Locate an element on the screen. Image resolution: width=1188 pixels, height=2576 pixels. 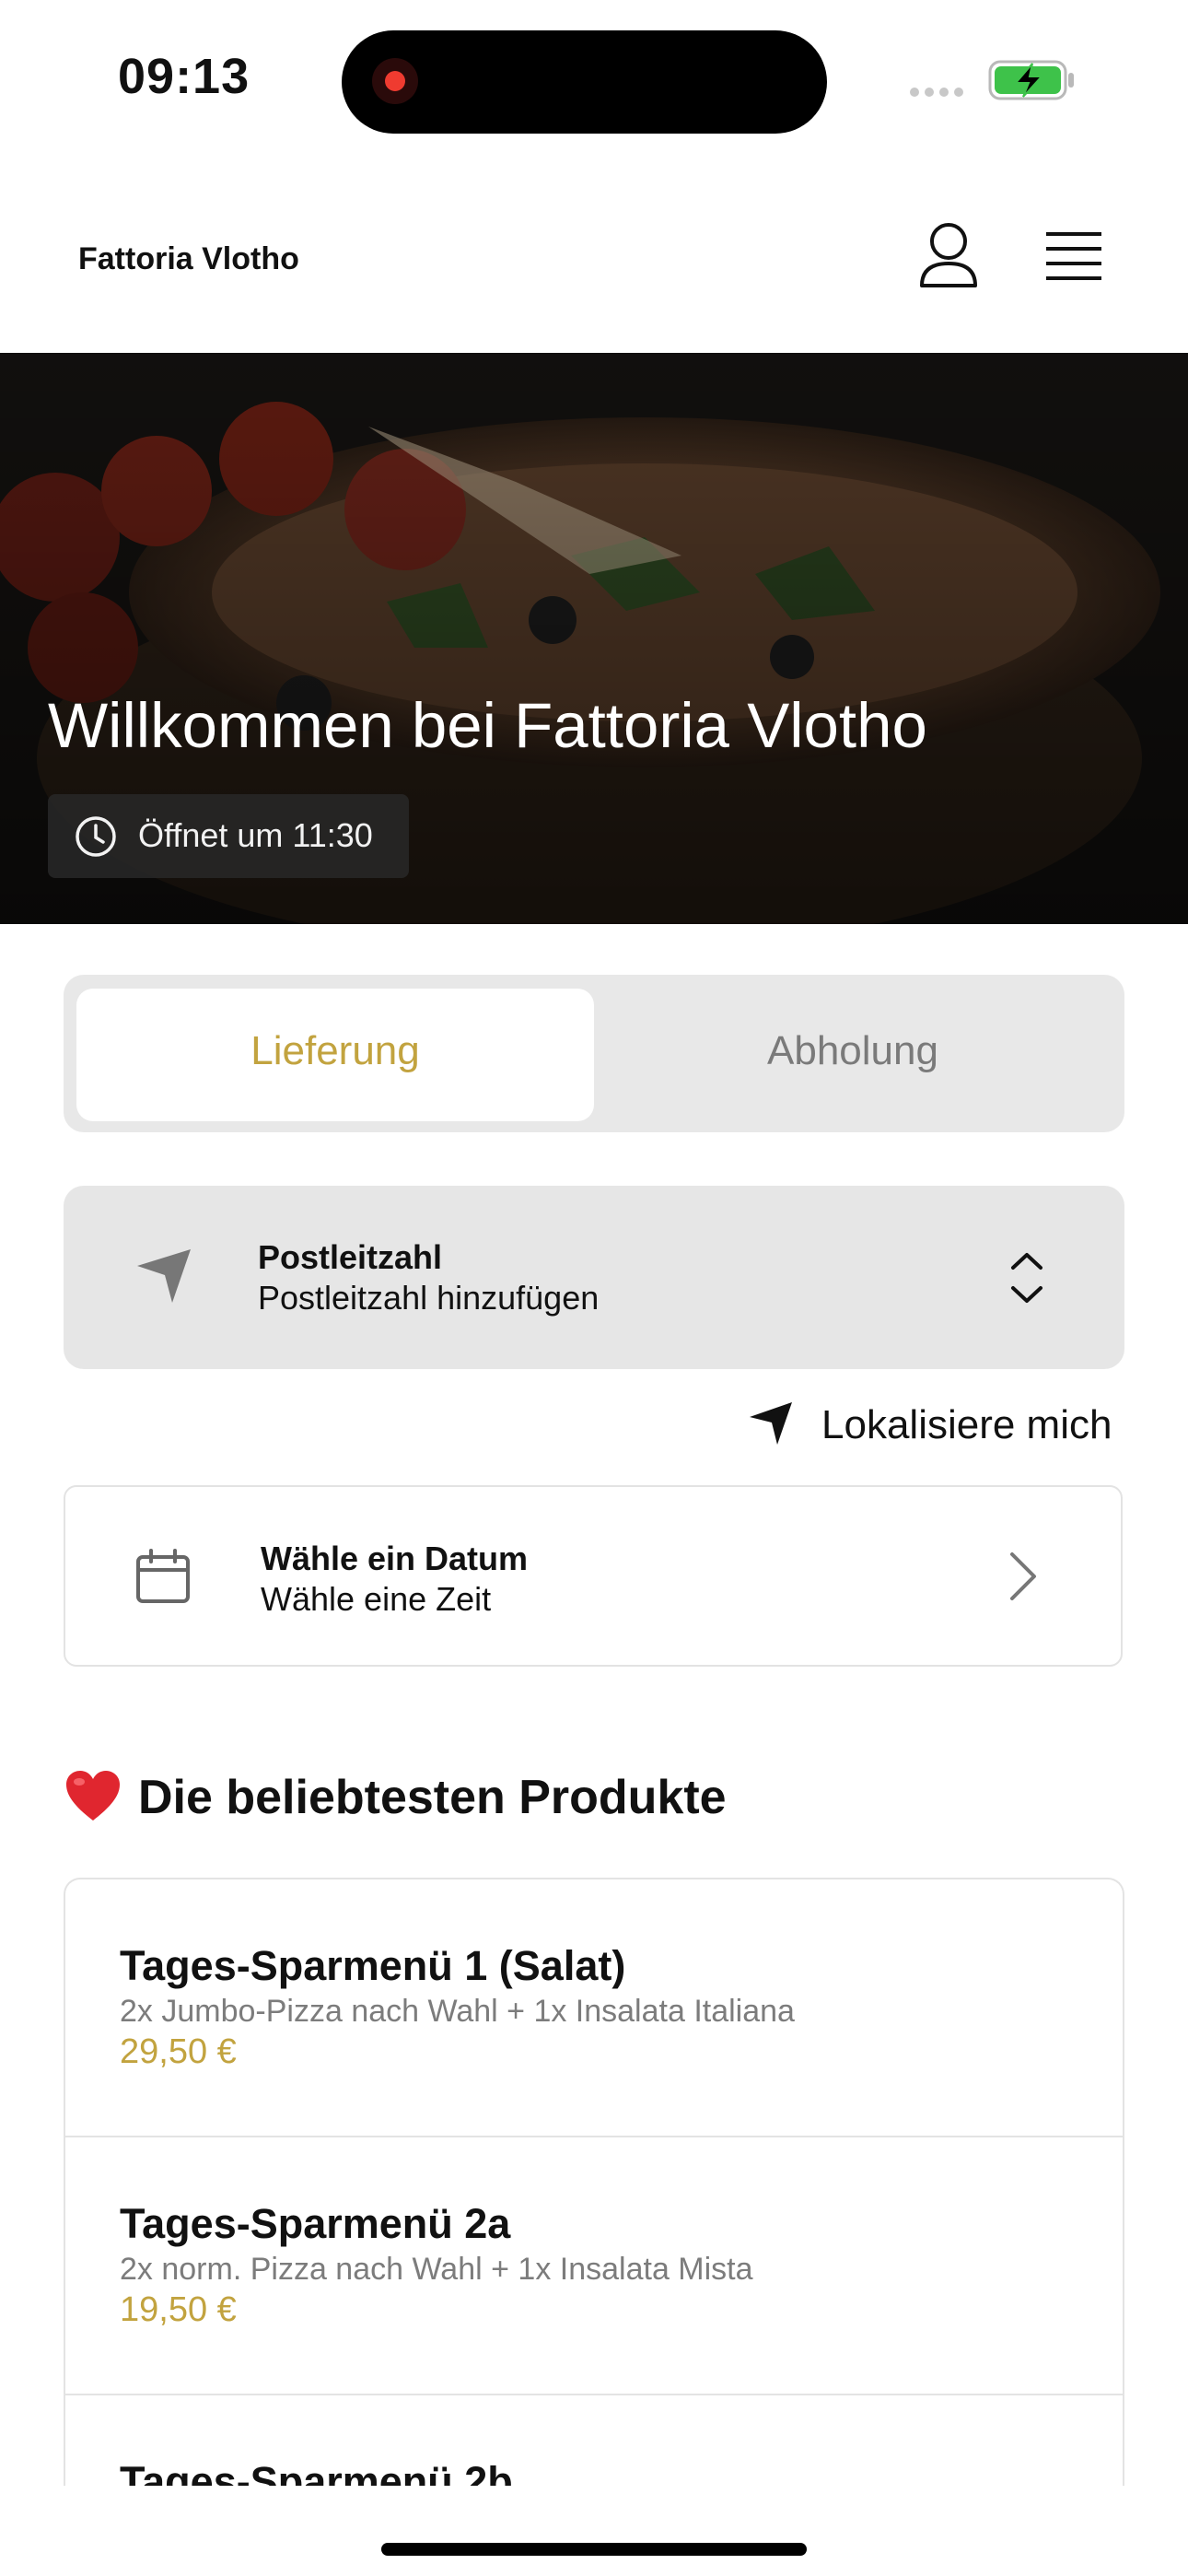
opening-badge: Öffnet um 11:30 is located at coordinates (228, 836).